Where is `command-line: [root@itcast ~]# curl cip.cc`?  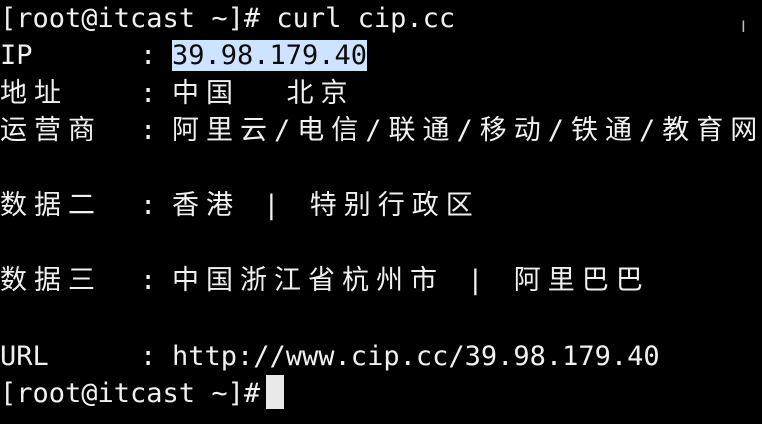 command-line: [root@itcast ~]# curl cip.cc is located at coordinates (227, 19).